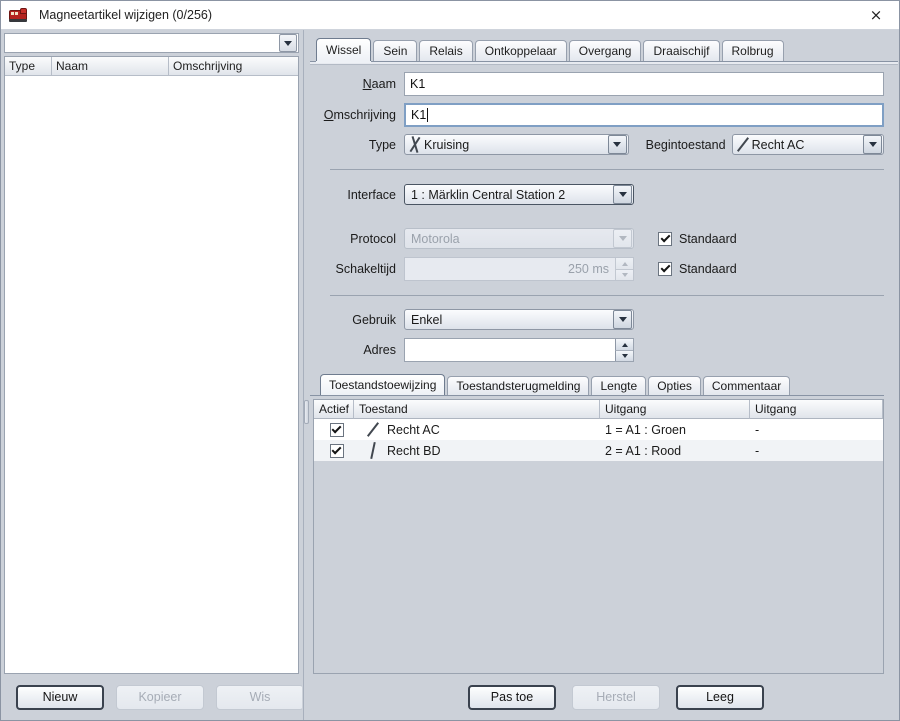  I want to click on column-header-actief: Actief, so click(334, 409).